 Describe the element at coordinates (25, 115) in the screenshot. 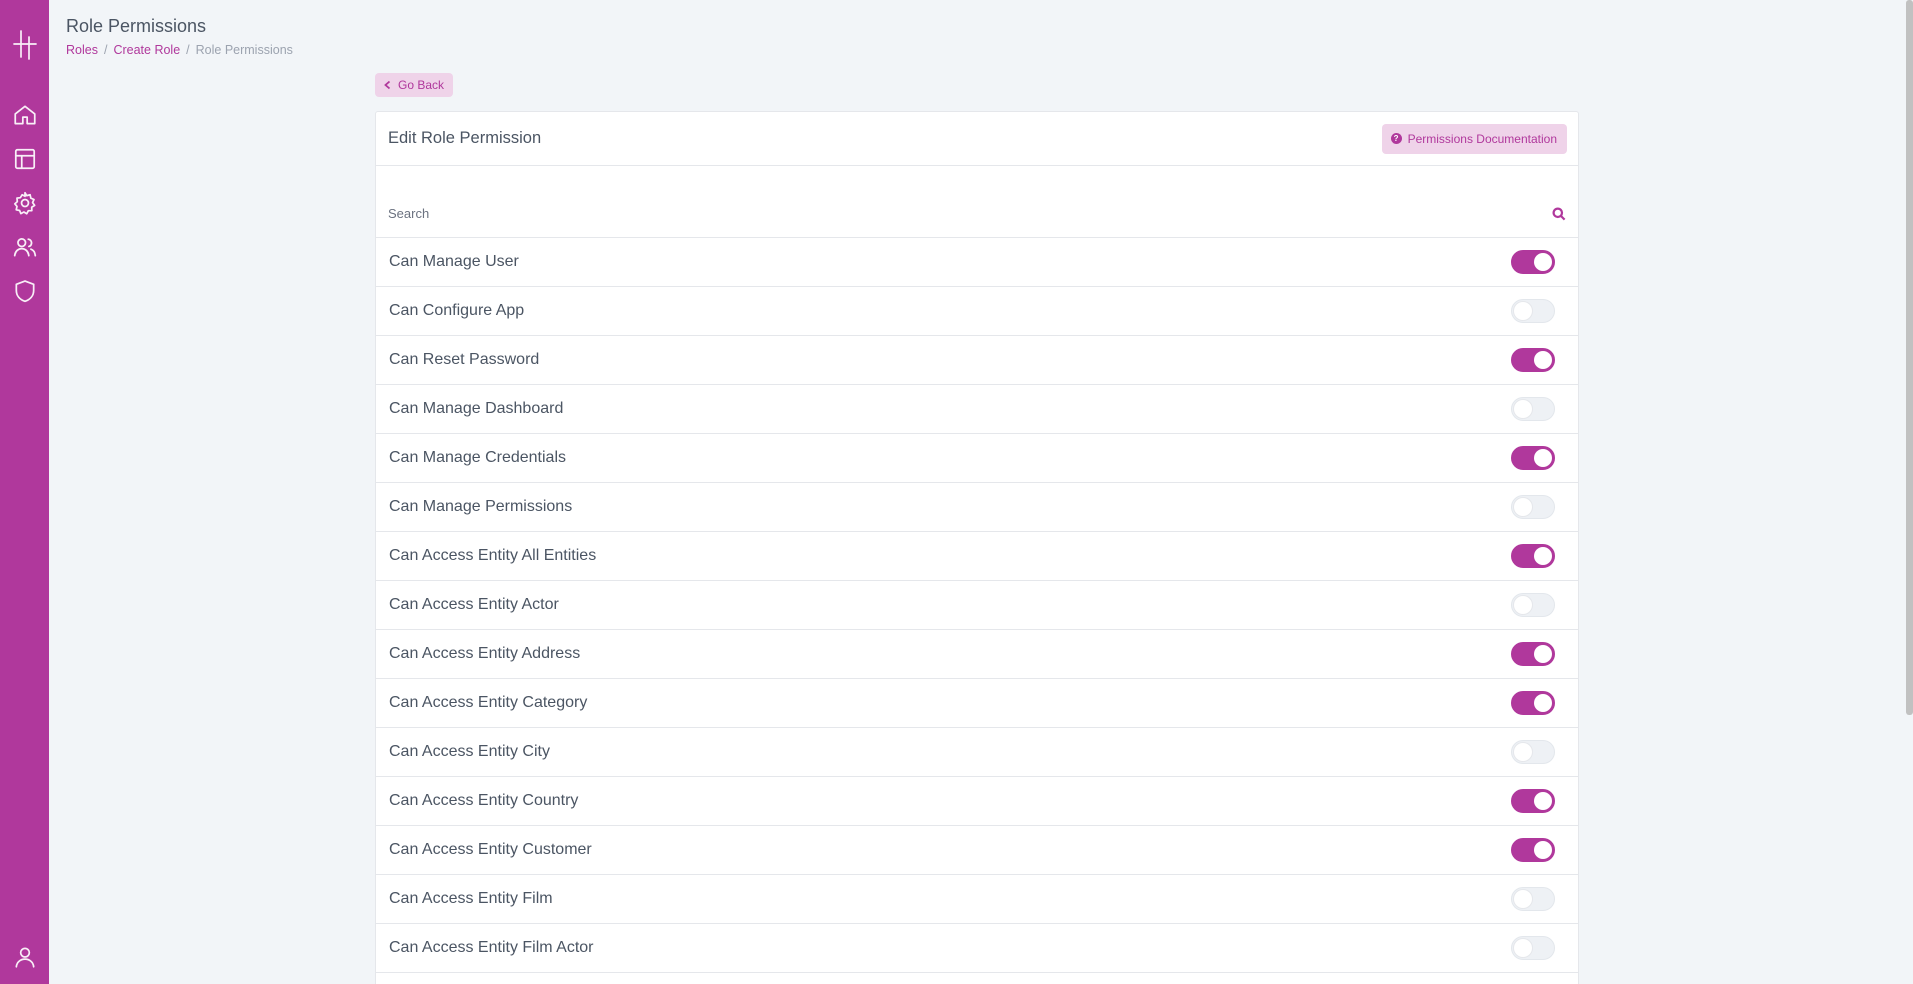

I see `home-icon` at that location.